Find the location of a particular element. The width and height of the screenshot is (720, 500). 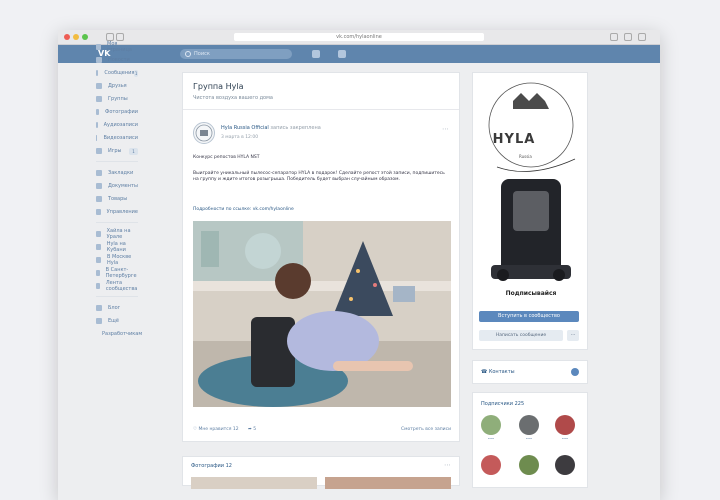

promo-brand: HYLA is located at coordinates (514, 139).